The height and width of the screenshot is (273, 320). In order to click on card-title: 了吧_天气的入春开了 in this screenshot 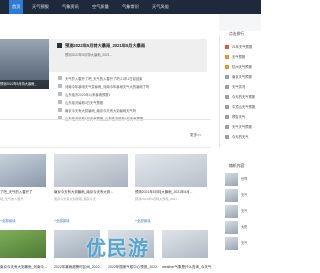, I will do `click(25, 191)`.